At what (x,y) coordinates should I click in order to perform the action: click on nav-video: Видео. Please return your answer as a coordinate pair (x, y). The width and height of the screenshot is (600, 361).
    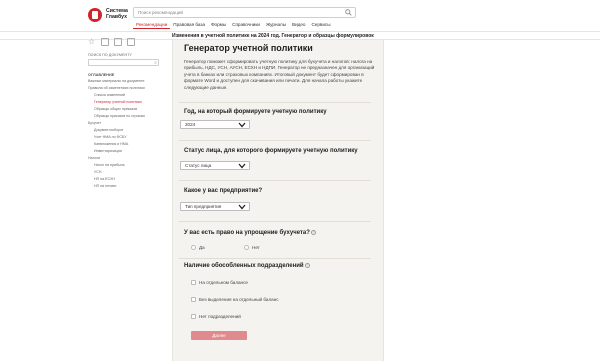
    Looking at the image, I should click on (298, 24).